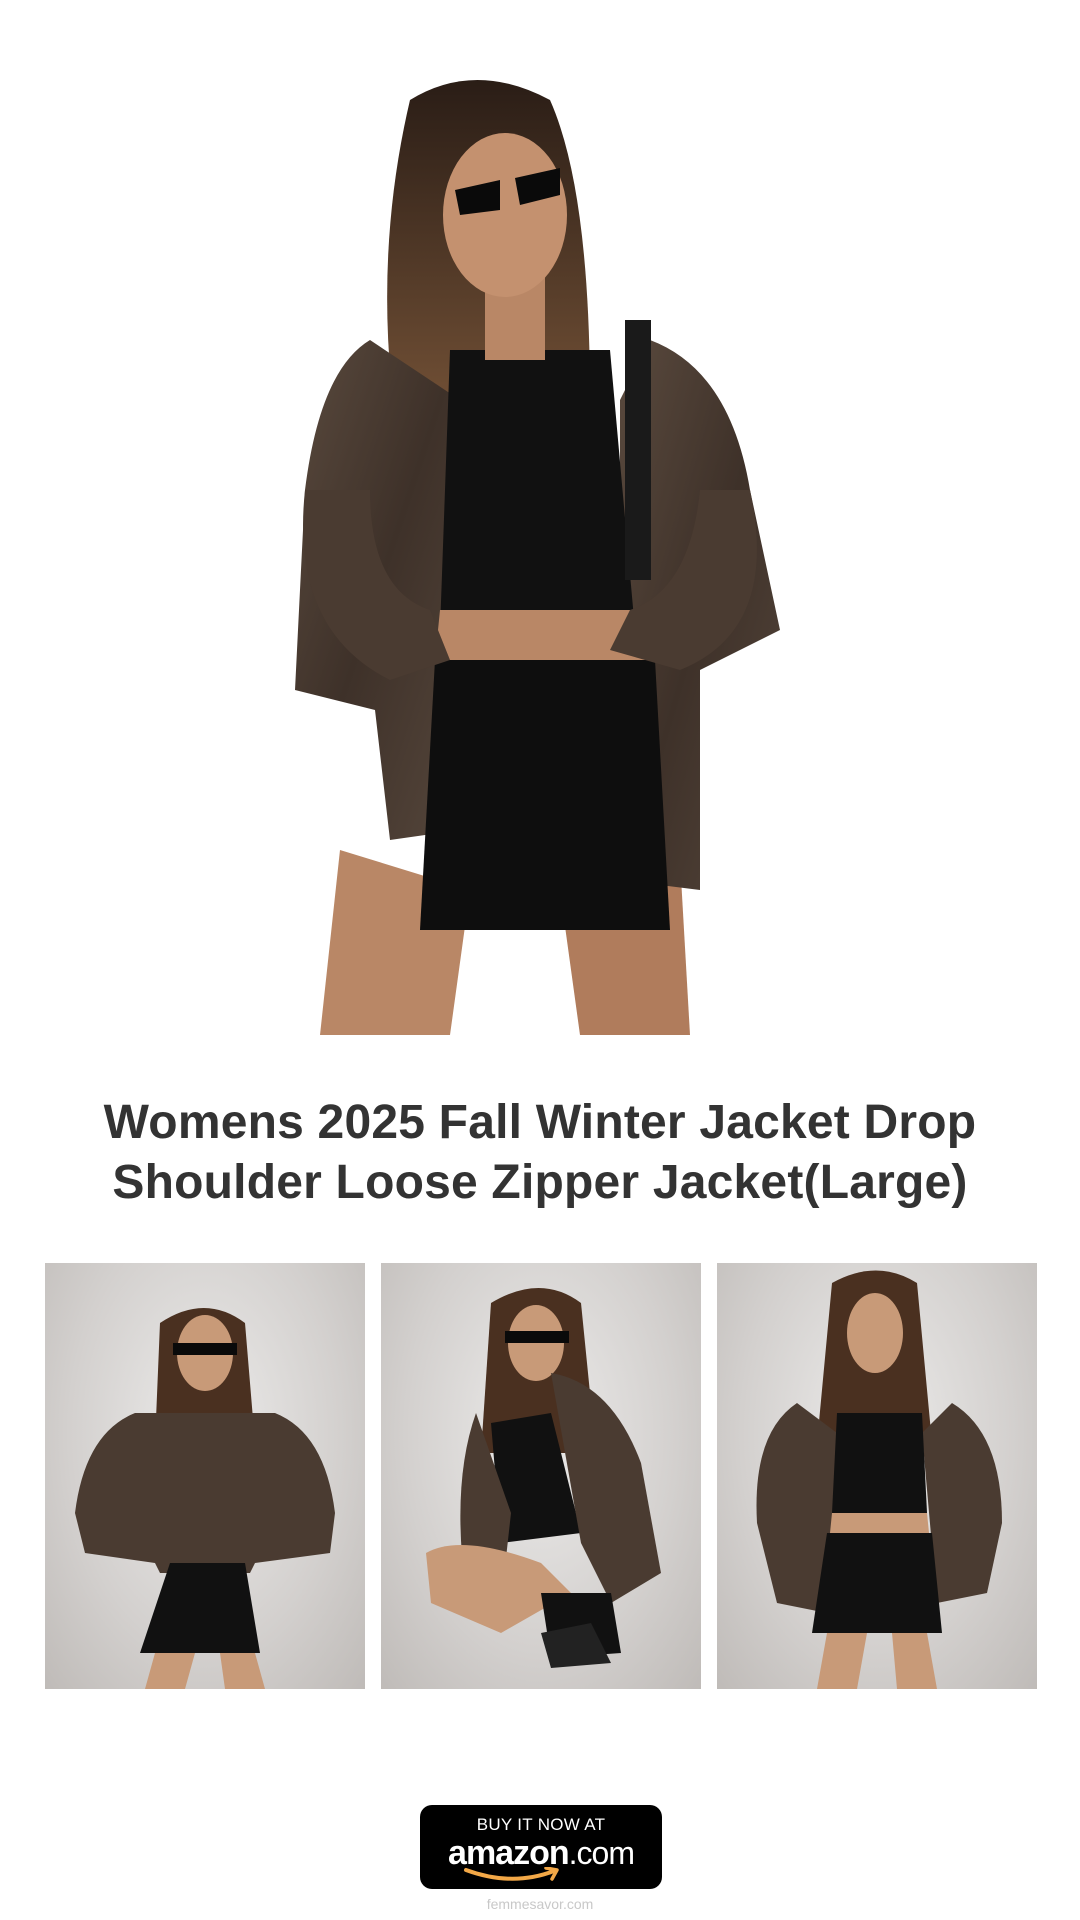  Describe the element at coordinates (601, 1853) in the screenshot. I see `amazon-brand-tld: .com` at that location.